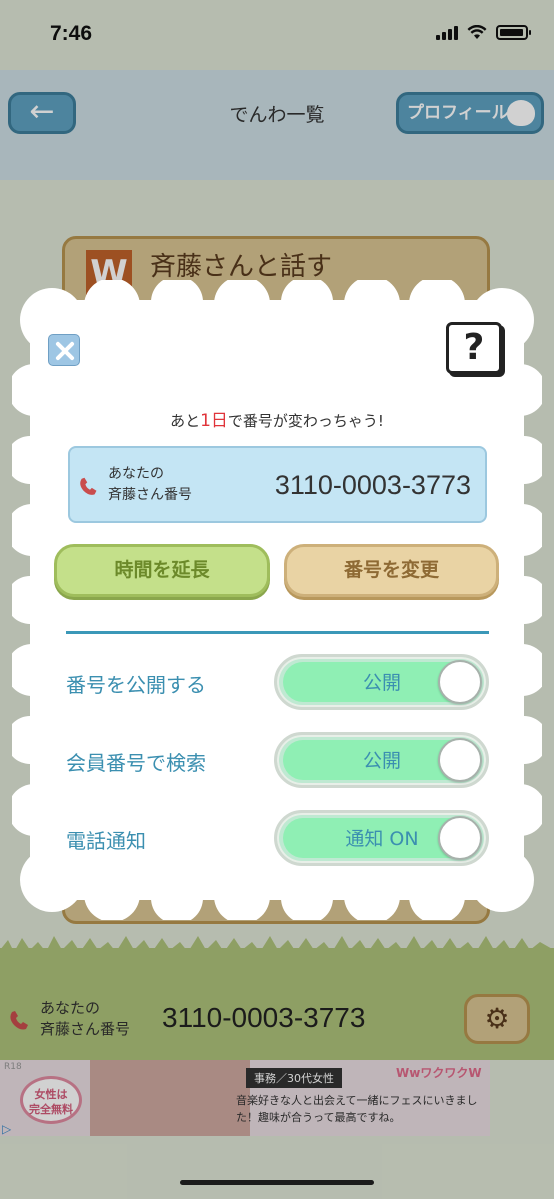 This screenshot has width=554, height=1199. I want to click on toggle-publish-number: 公開, so click(381, 682).